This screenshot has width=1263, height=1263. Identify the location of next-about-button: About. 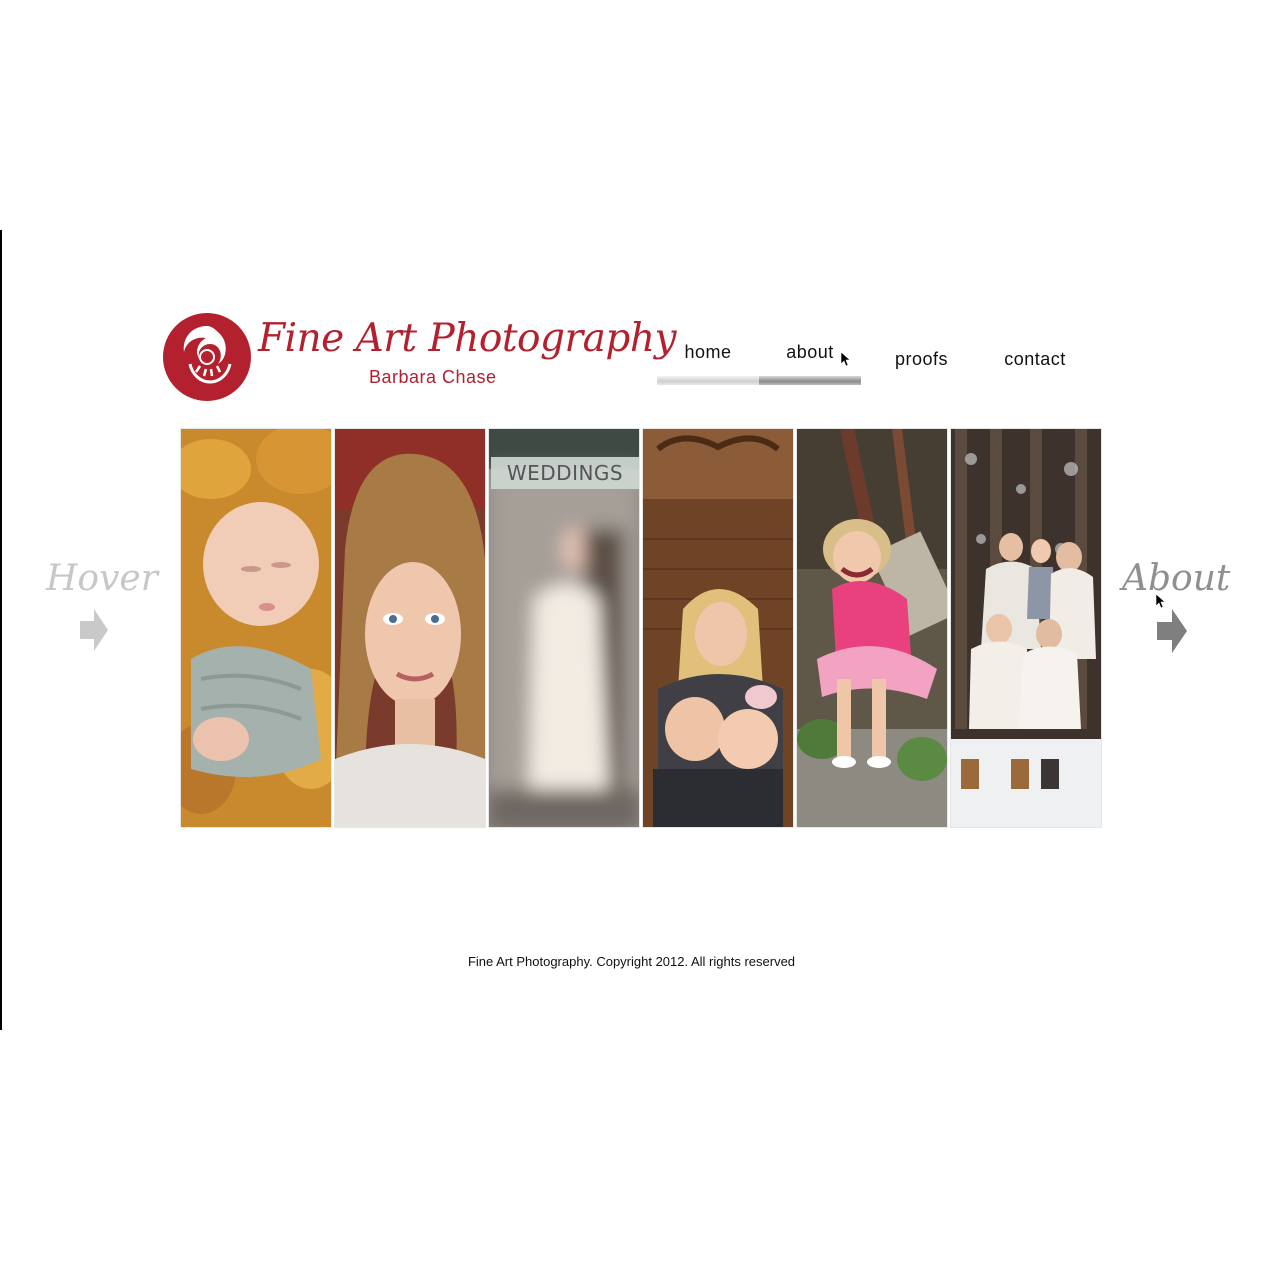
(1176, 607).